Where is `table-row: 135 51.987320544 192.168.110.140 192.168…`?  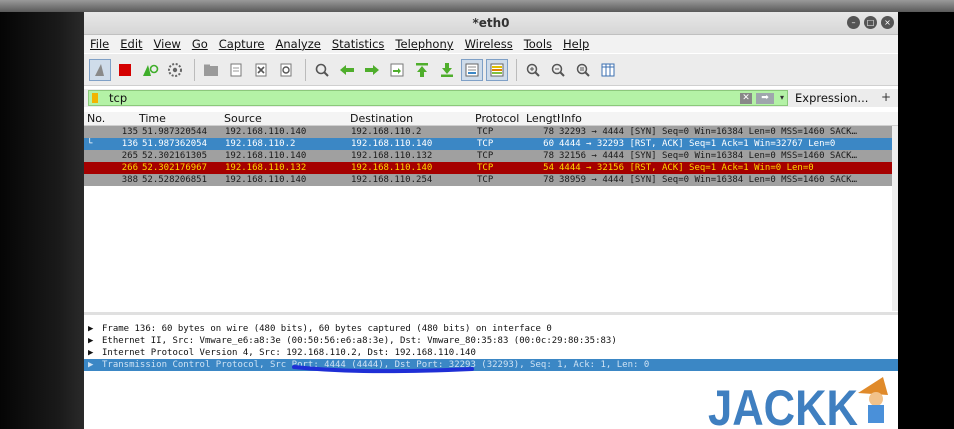 table-row: 135 51.987320544 192.168.110.140 192.168… is located at coordinates (488, 132).